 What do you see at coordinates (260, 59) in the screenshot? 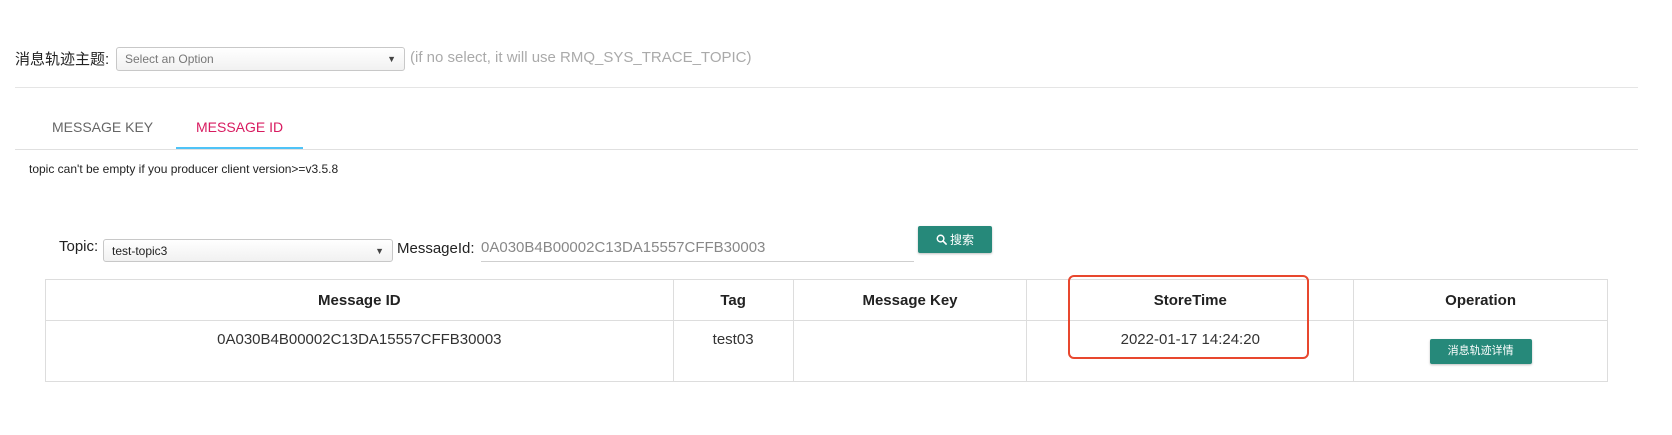
I see `trace-topic-select: Select an Option ▼` at bounding box center [260, 59].